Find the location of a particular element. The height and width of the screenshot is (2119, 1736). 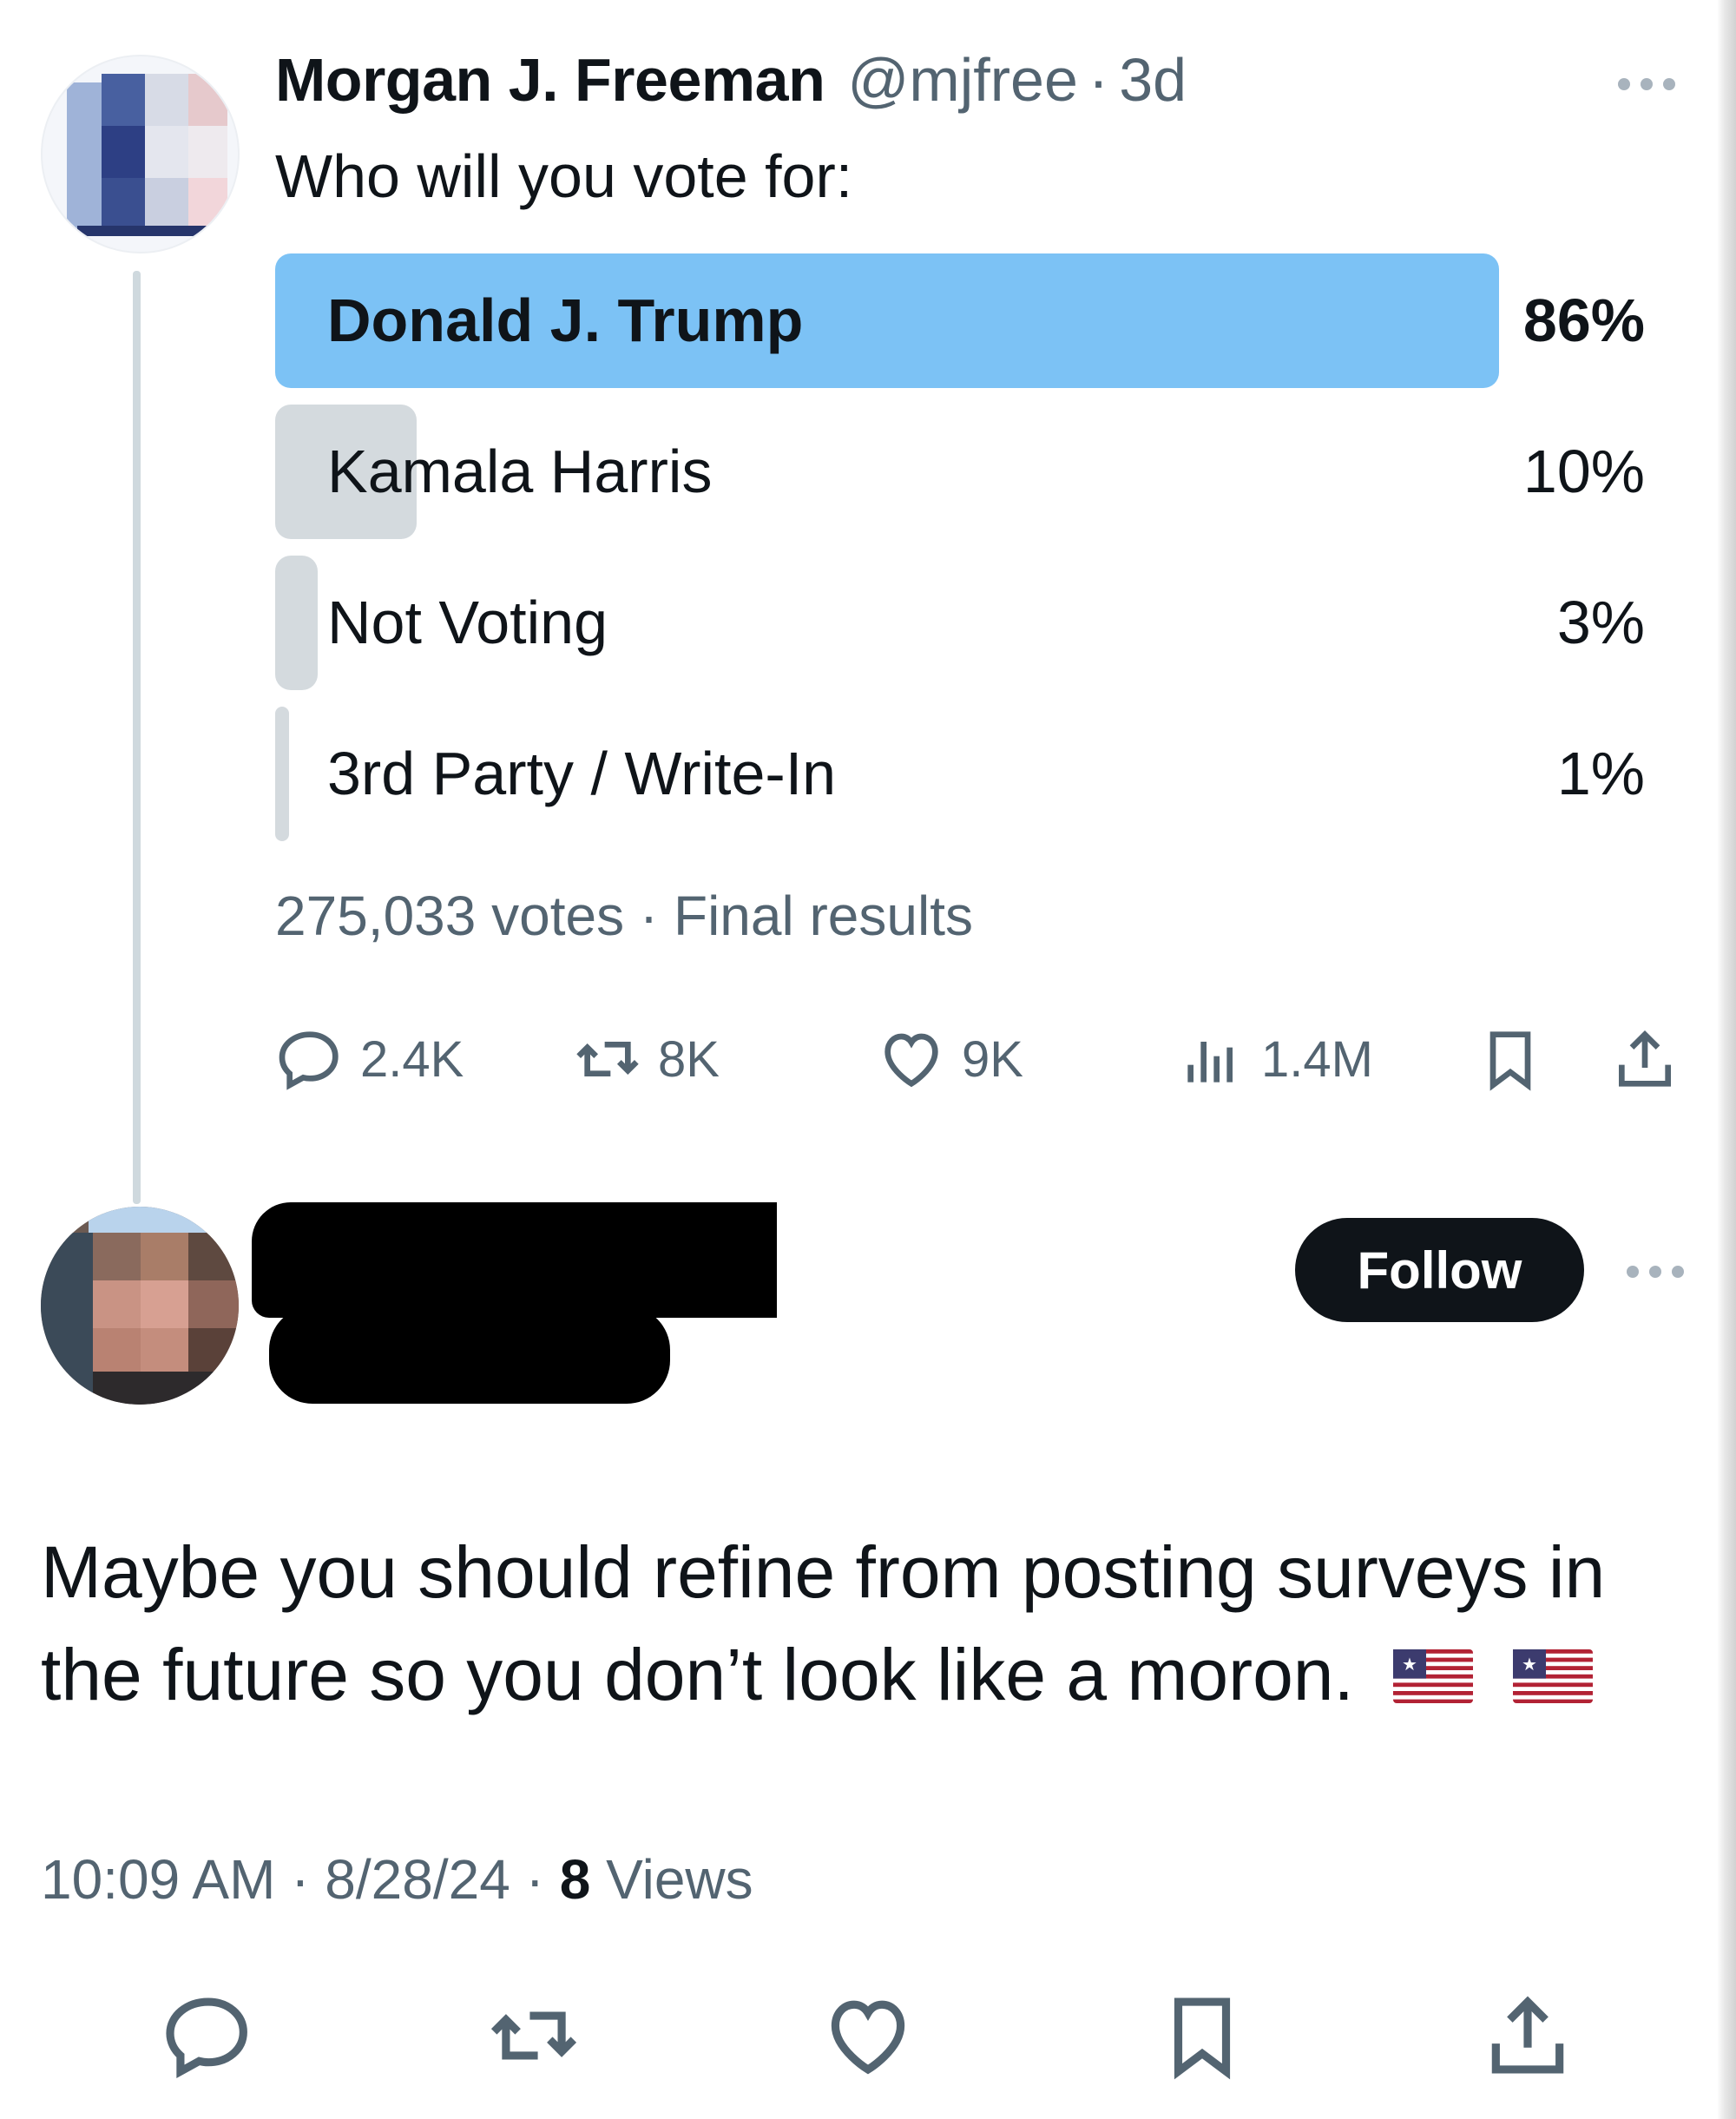

poll-option-label: Not Voting is located at coordinates (467, 622).